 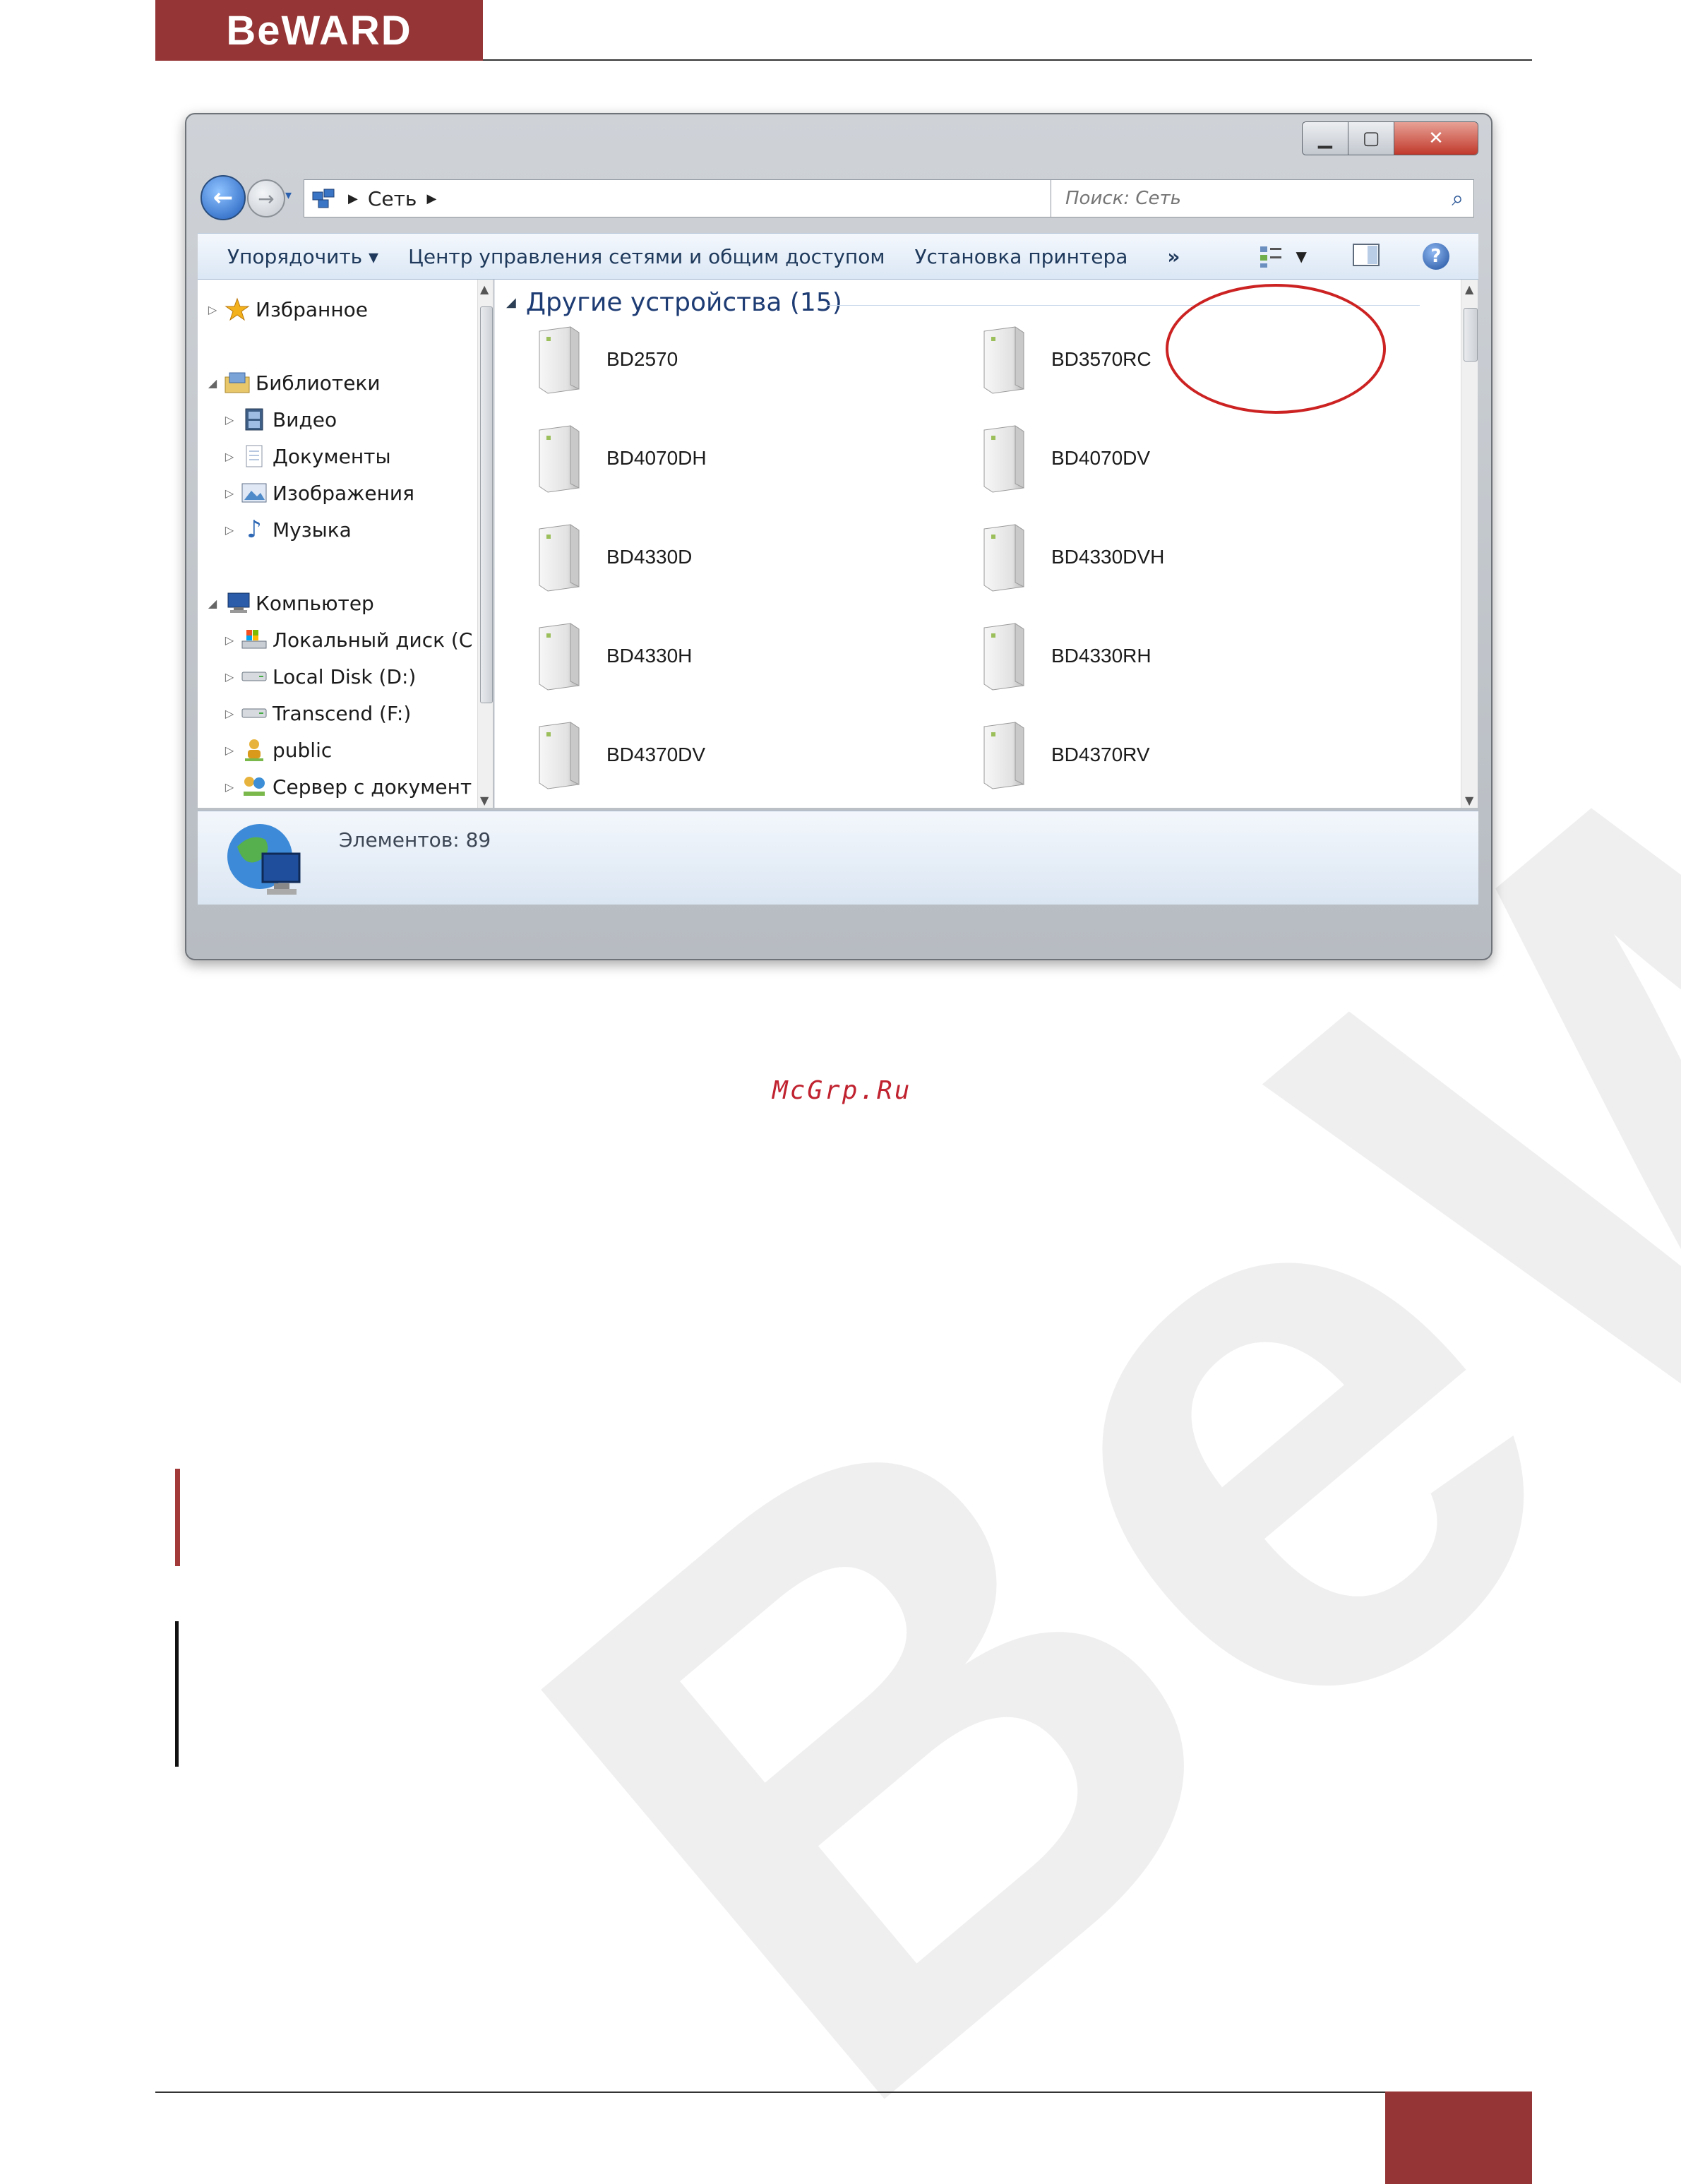 I want to click on search-icon: ⌕, so click(x=1458, y=198).